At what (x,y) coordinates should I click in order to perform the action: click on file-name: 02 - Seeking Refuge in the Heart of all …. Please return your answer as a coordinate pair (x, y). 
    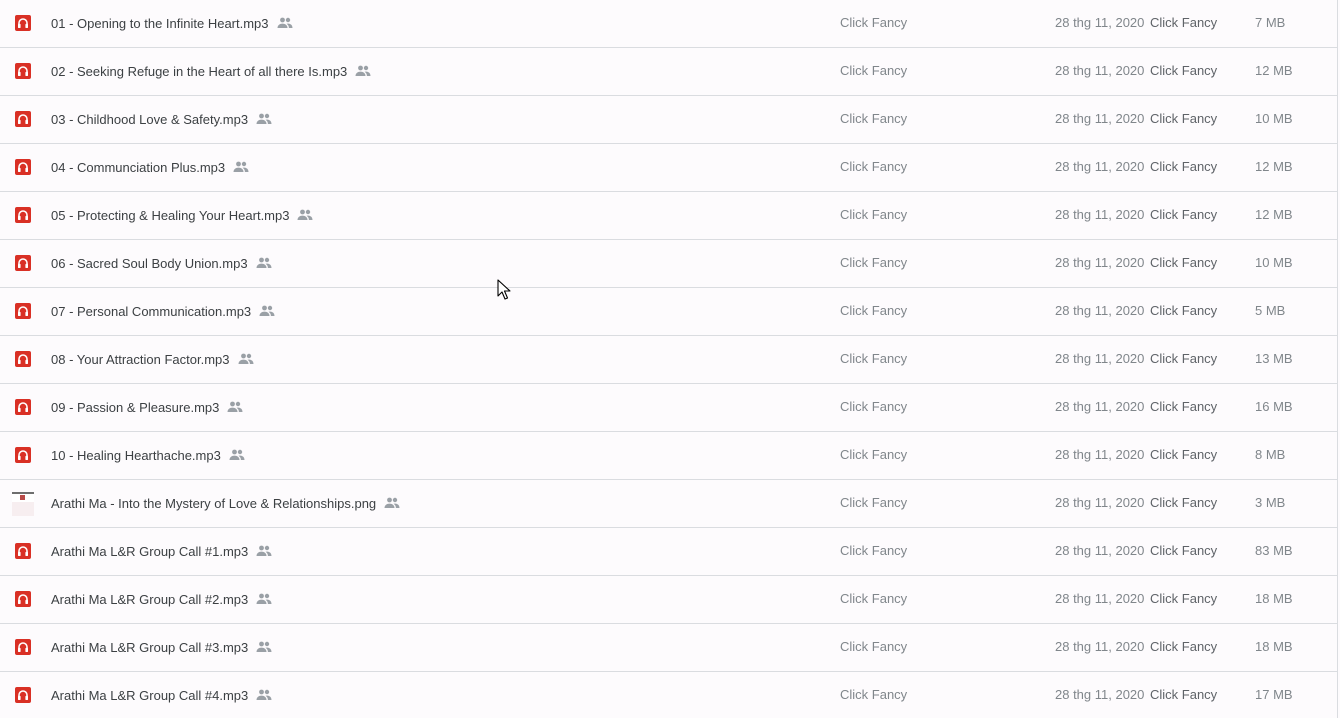
    Looking at the image, I should click on (211, 72).